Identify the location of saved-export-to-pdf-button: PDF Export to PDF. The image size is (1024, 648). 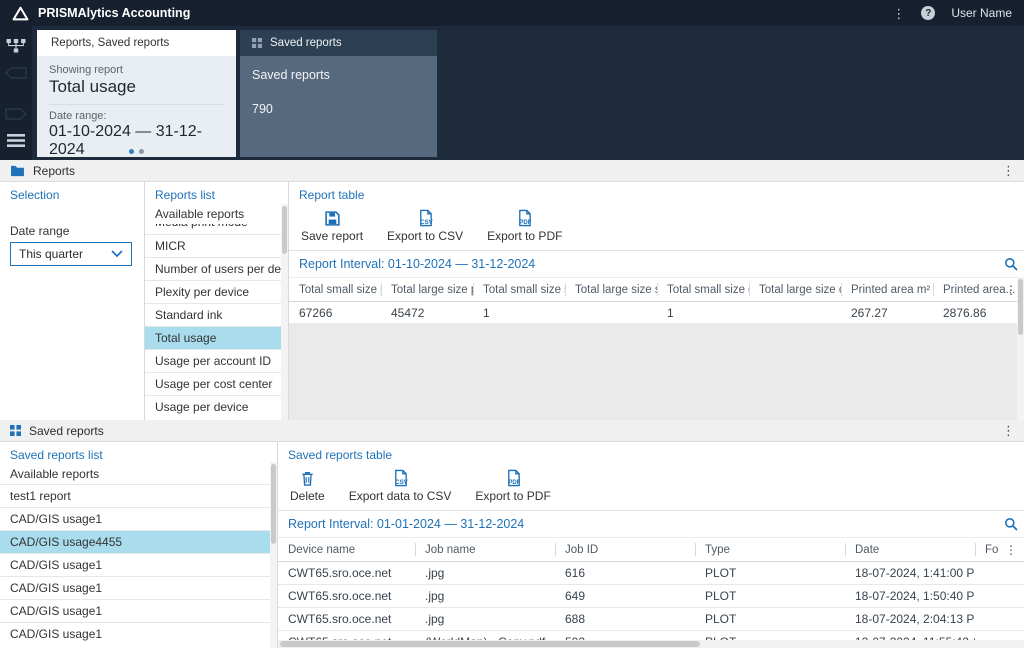
(513, 486).